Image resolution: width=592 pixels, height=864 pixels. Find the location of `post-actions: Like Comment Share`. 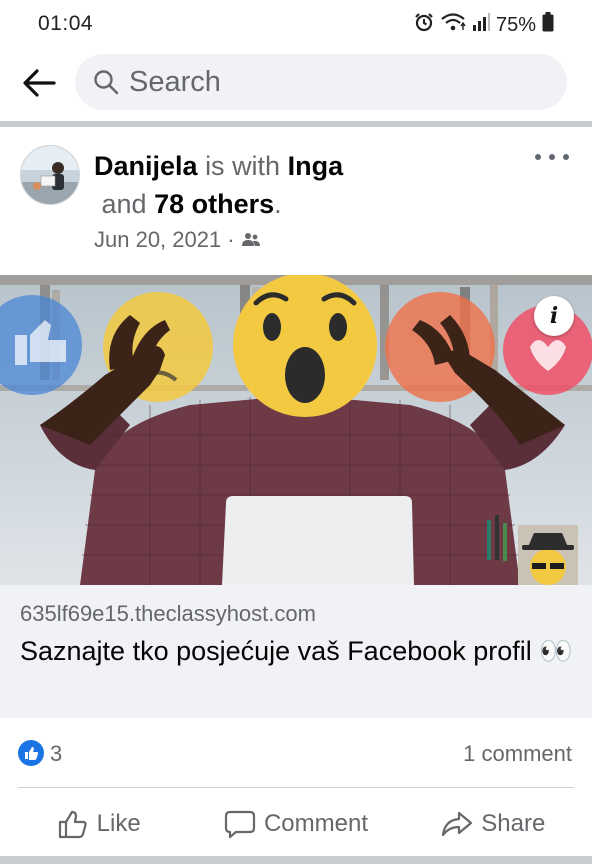

post-actions: Like Comment Share is located at coordinates (296, 824).